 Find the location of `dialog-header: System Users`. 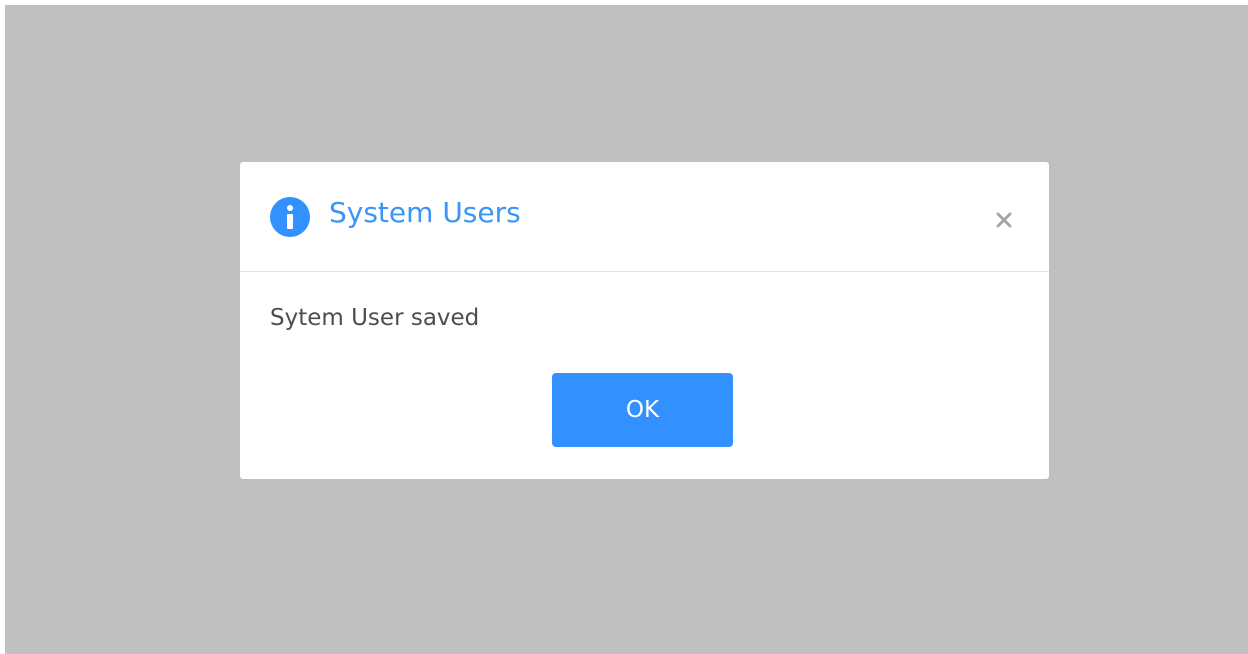

dialog-header: System Users is located at coordinates (644, 217).